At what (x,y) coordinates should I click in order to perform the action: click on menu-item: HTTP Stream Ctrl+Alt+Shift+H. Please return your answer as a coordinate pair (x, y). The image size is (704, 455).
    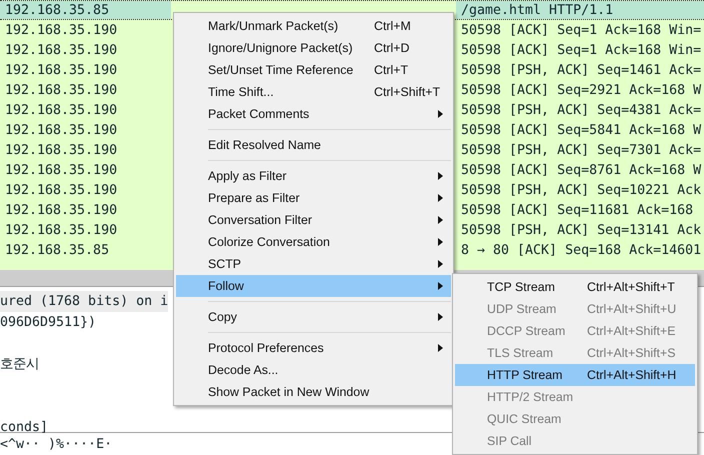
    Looking at the image, I should click on (575, 375).